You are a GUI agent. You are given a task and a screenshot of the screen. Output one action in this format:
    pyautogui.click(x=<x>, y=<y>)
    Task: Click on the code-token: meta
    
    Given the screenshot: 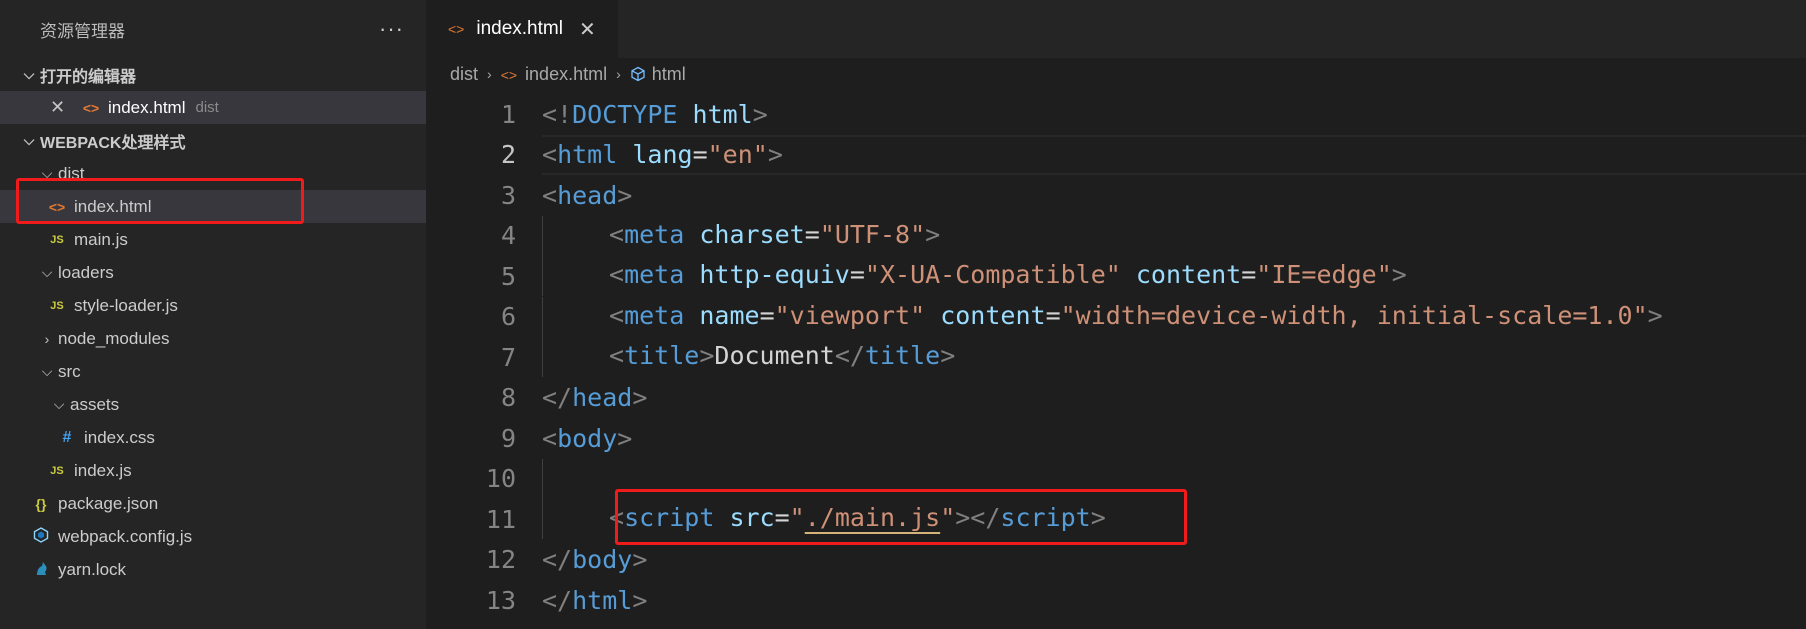 What is the action you would take?
    pyautogui.click(x=654, y=234)
    